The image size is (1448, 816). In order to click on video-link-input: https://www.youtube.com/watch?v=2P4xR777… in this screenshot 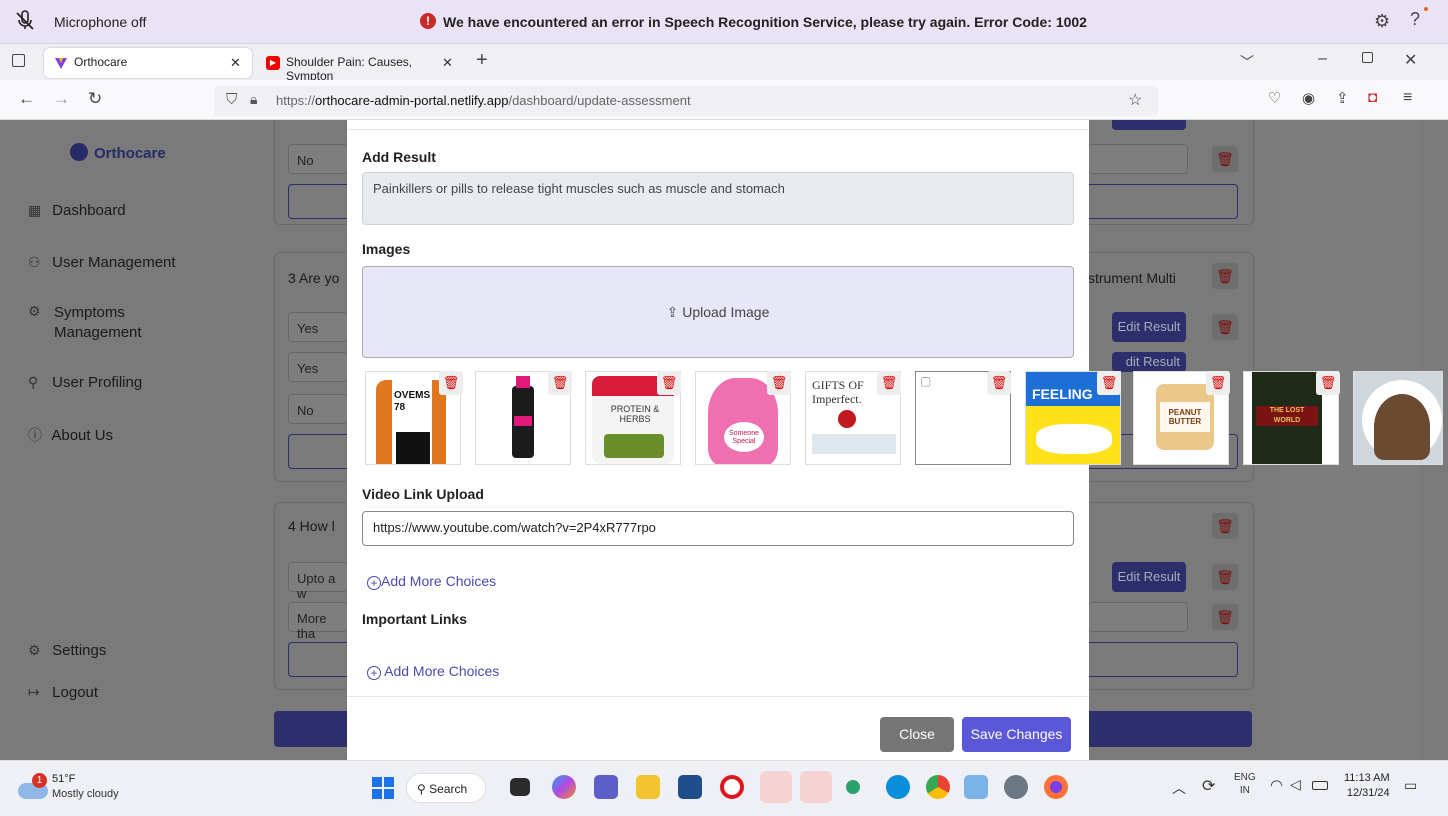, I will do `click(718, 528)`.